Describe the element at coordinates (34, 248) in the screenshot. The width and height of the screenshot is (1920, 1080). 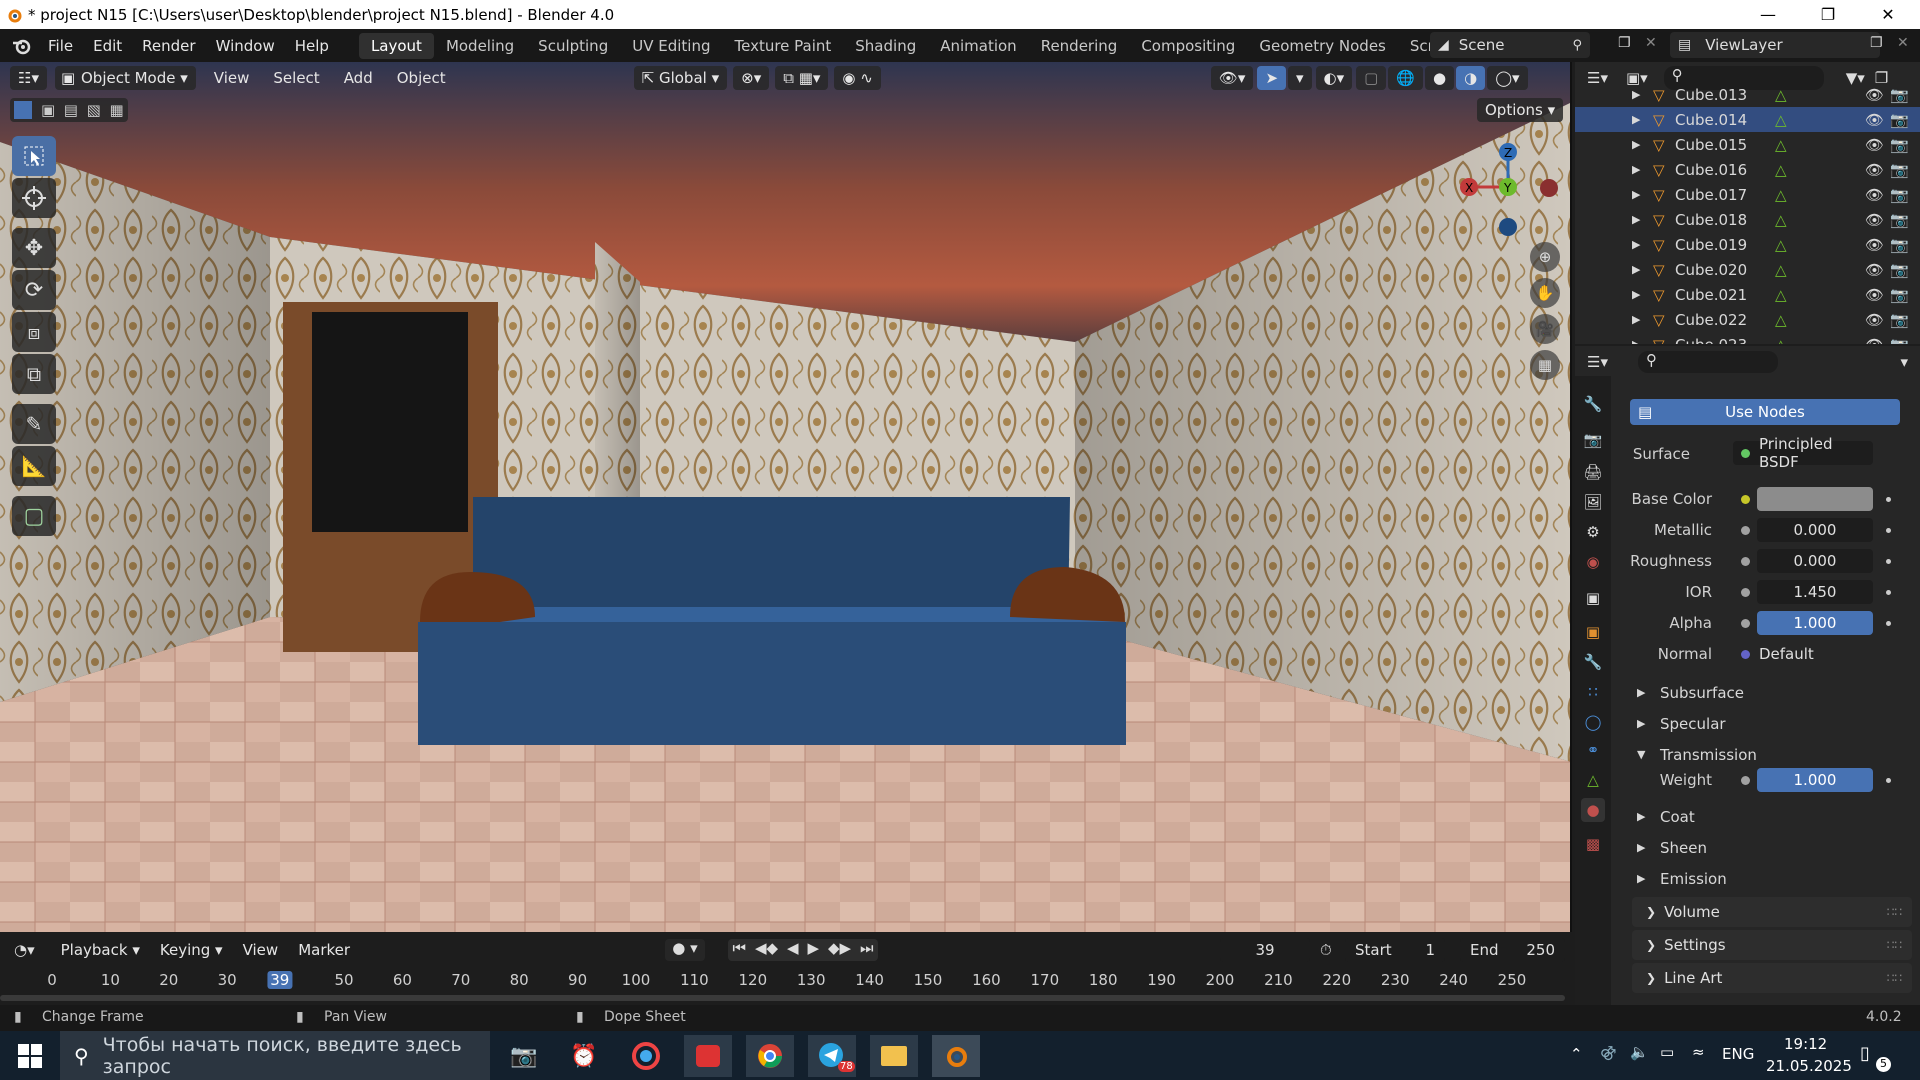
I see `move-tool: ✥` at that location.